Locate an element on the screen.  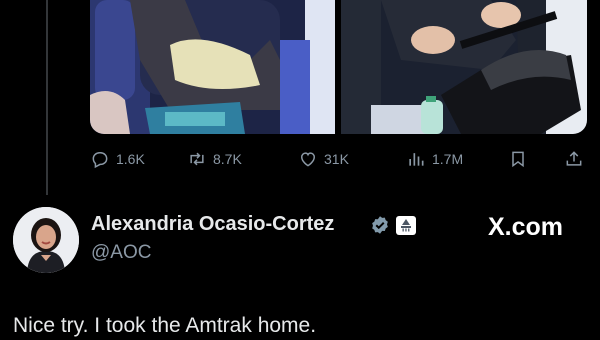
tweet-actions: 1.6K 8.7K 31K 1.7M is located at coordinates (340, 159).